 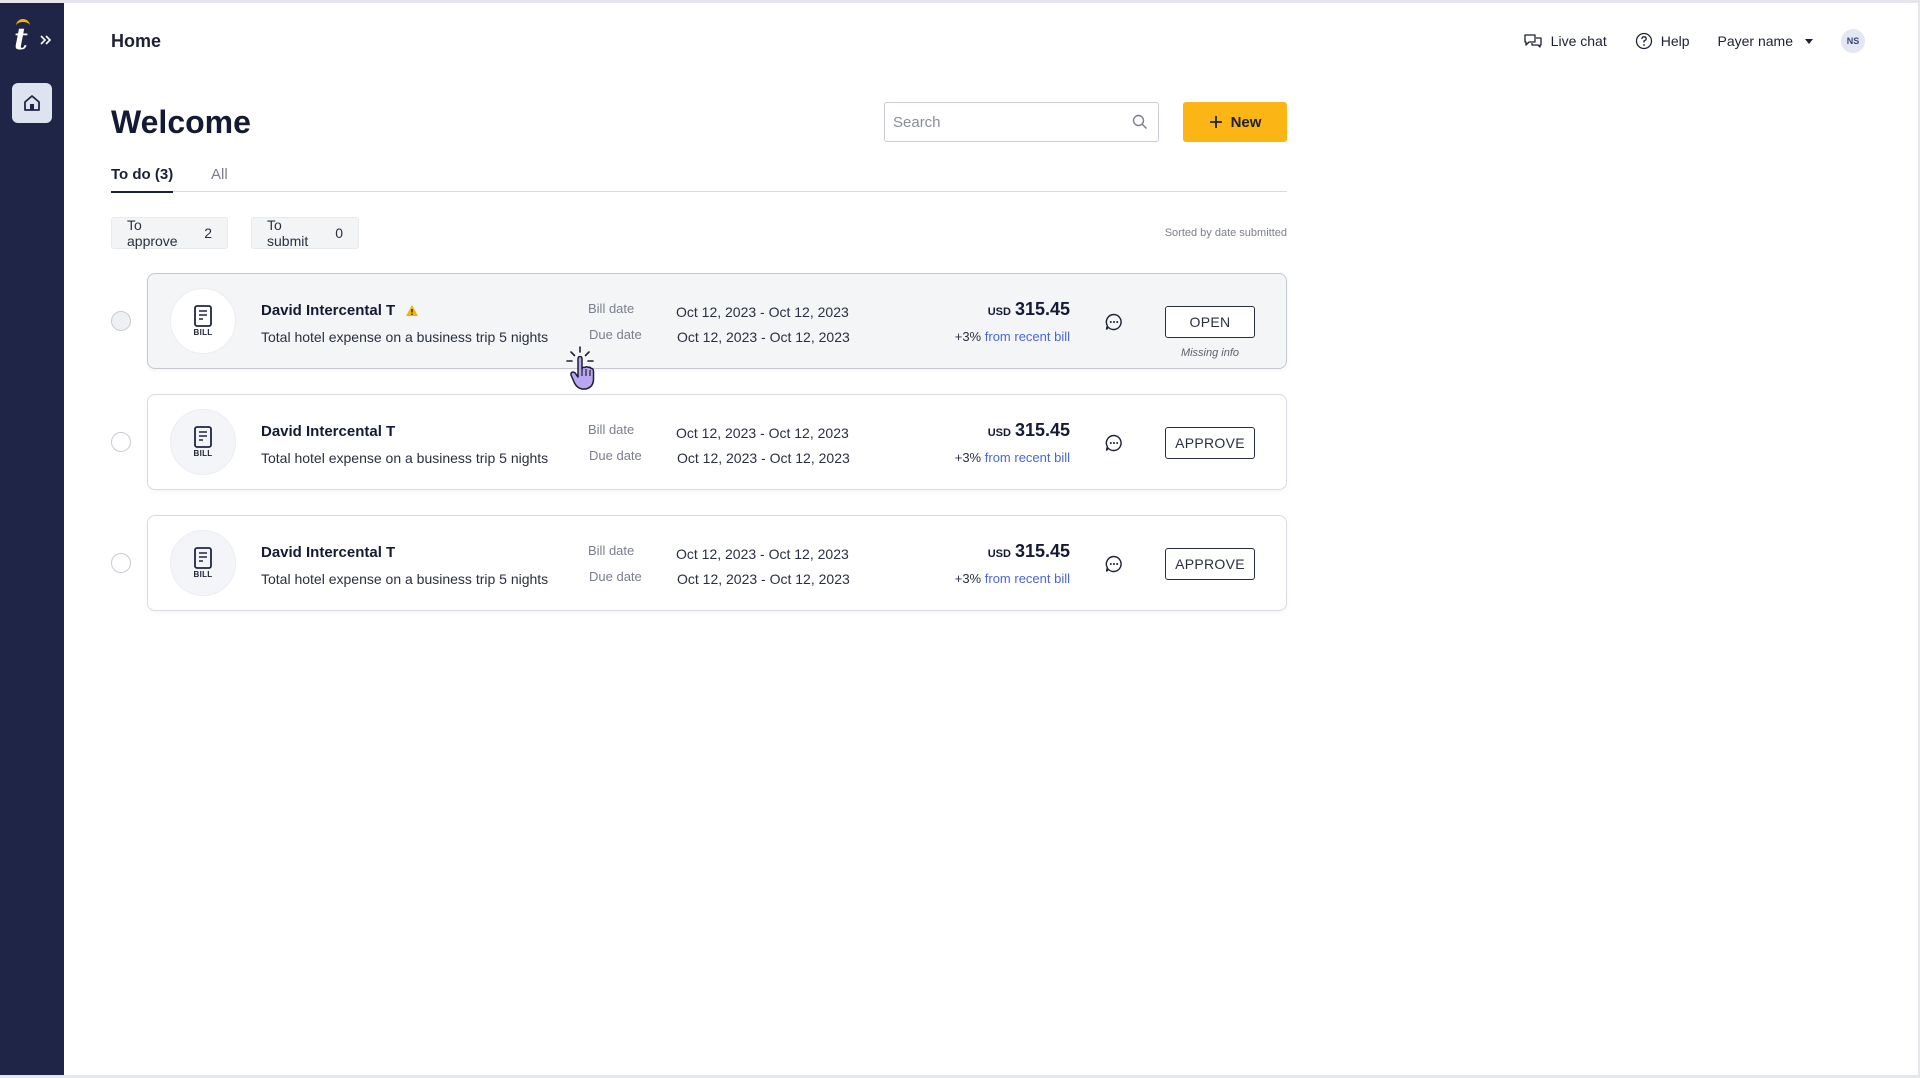 I want to click on filter-label: To approve, so click(x=152, y=233).